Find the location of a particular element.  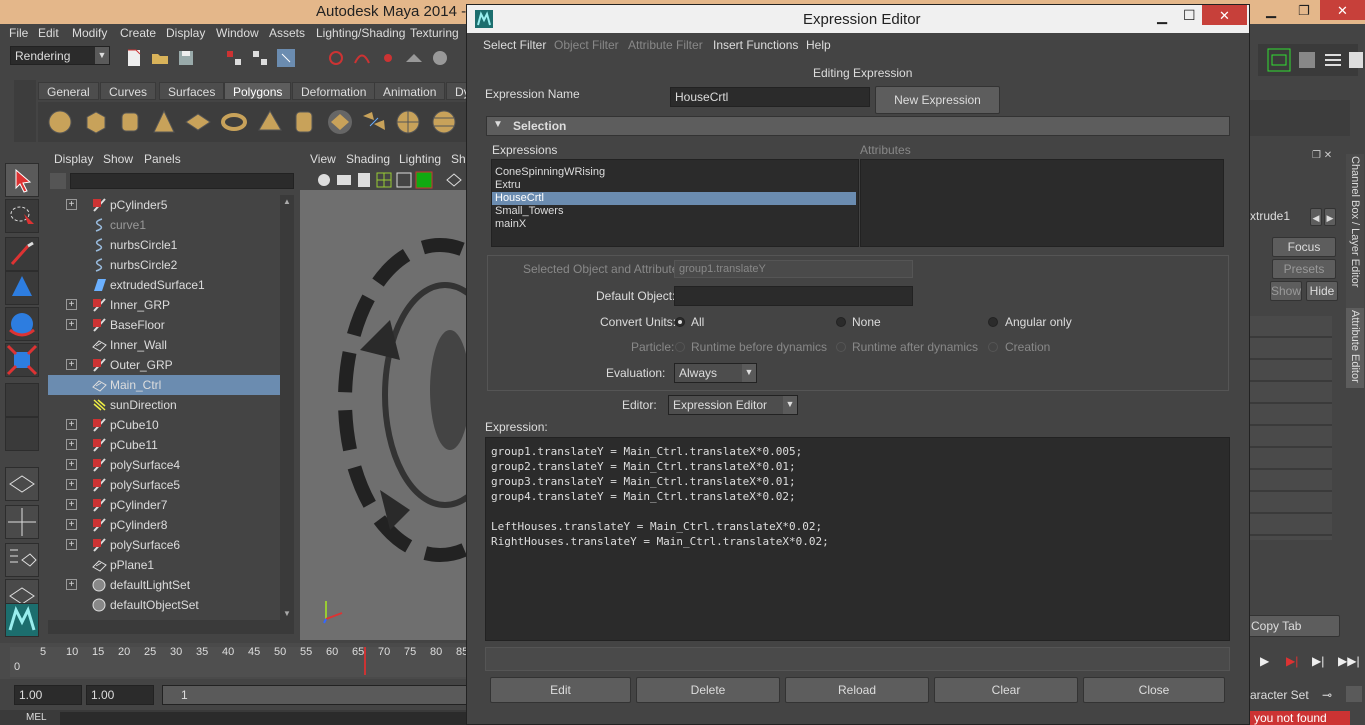

next-node-icon: ▶ is located at coordinates (1330, 217).